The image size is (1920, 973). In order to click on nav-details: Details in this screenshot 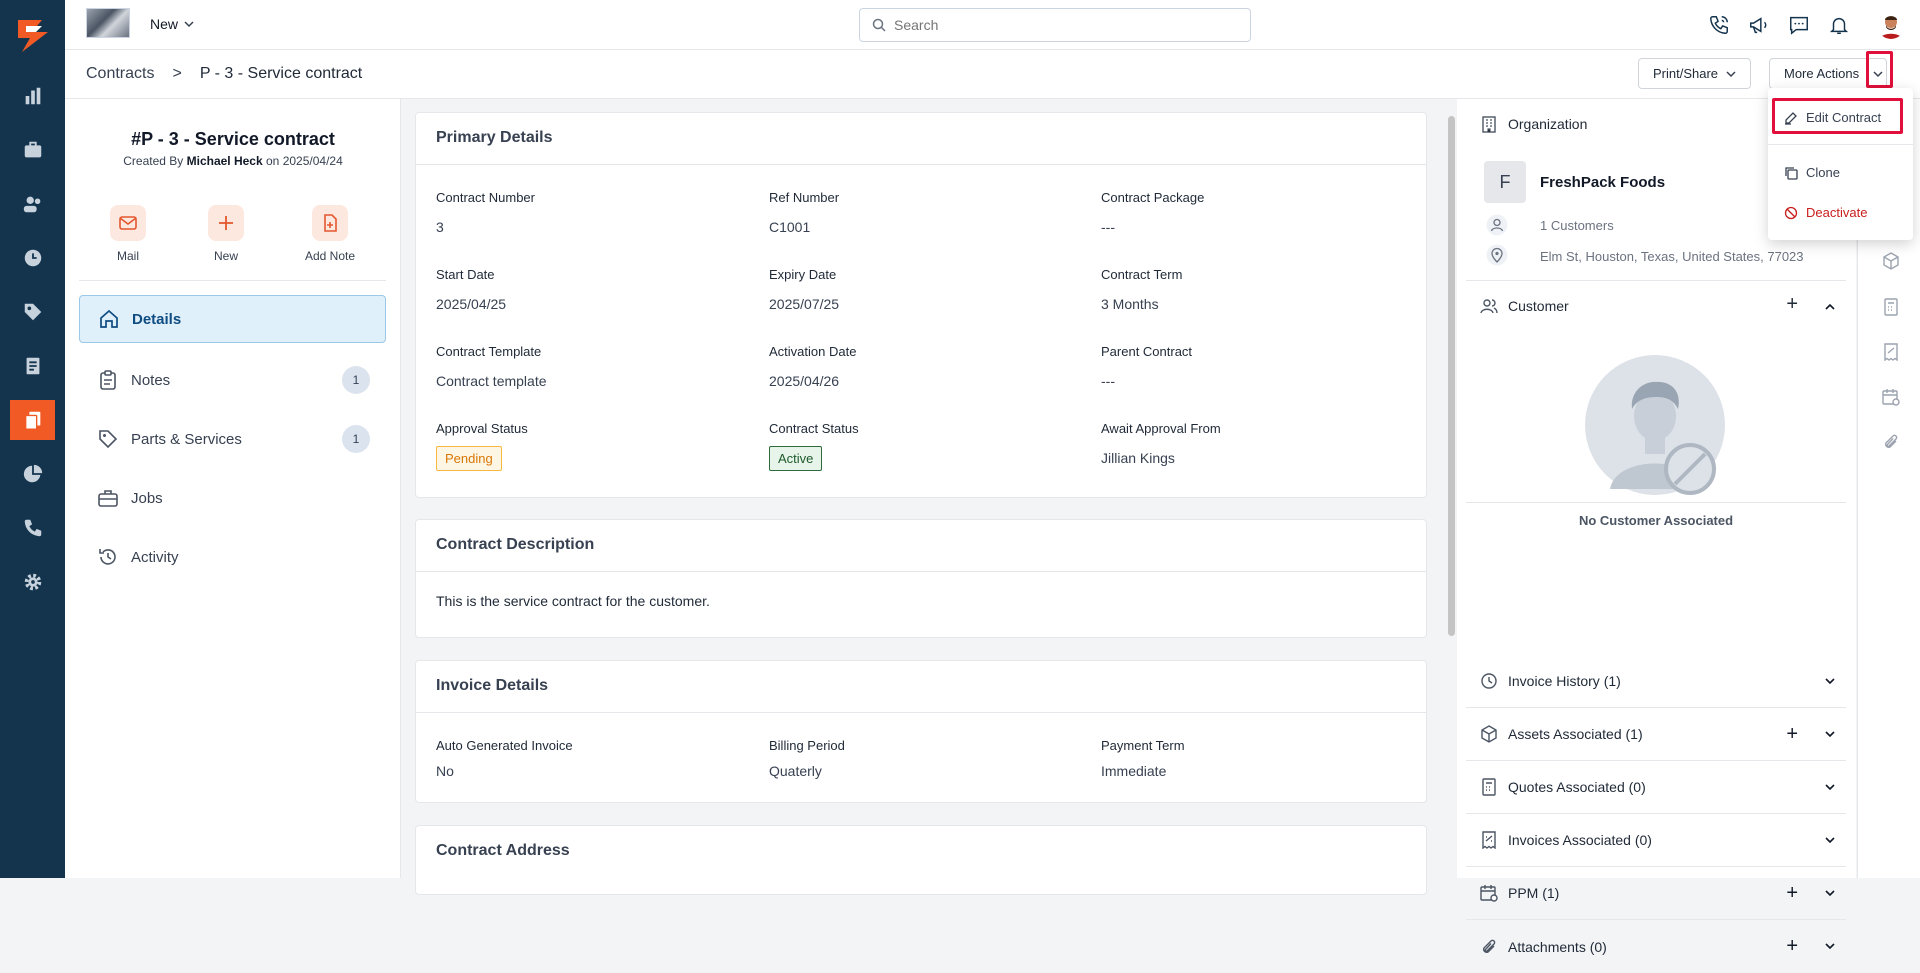, I will do `click(232, 319)`.